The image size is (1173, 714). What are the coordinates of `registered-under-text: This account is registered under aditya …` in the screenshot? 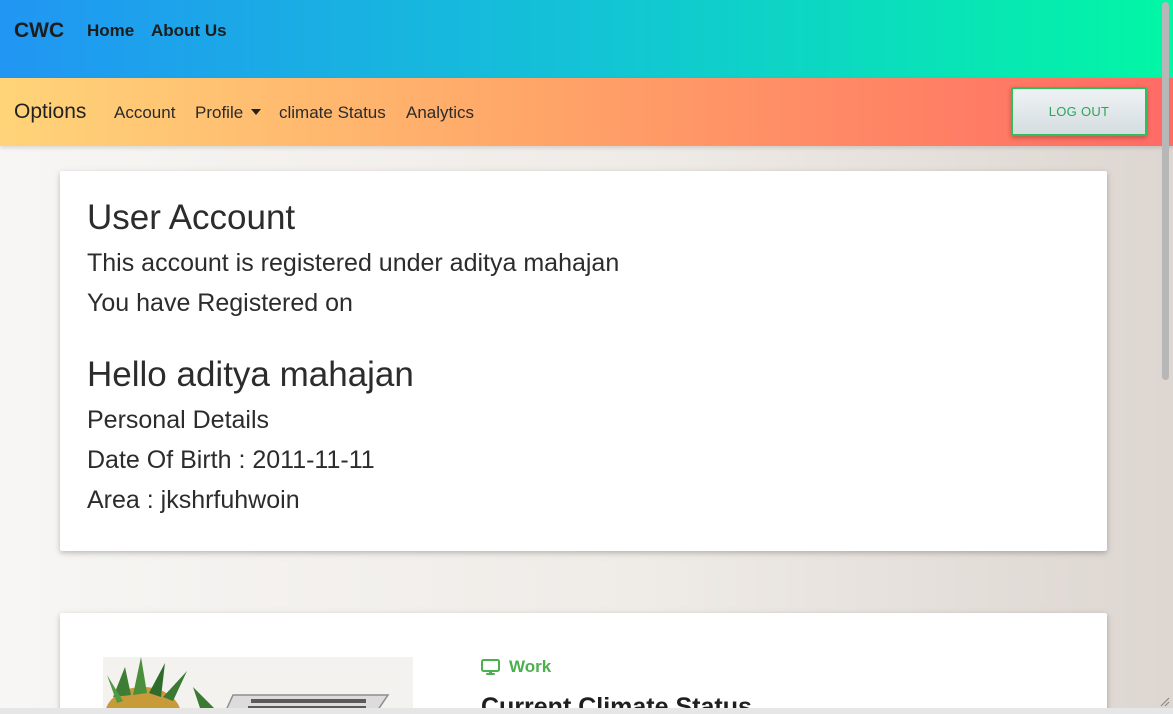 It's located at (353, 263).